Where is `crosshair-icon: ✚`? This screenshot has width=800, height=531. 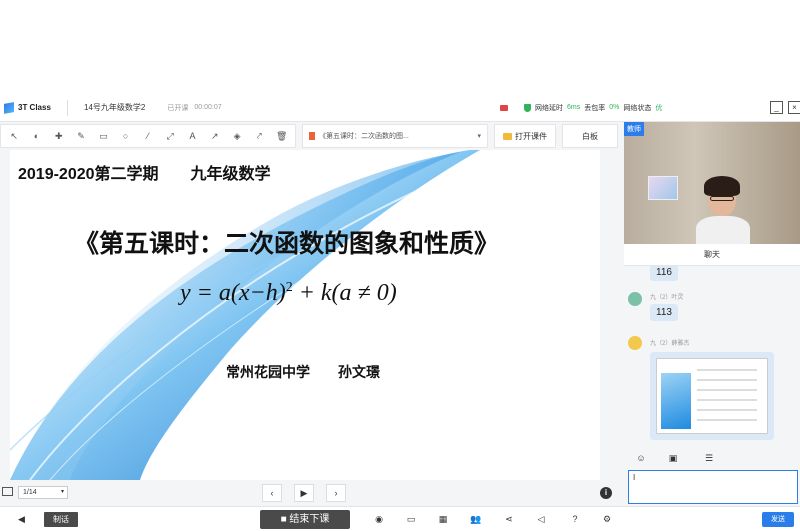
crosshair-icon: ✚ is located at coordinates (59, 136).